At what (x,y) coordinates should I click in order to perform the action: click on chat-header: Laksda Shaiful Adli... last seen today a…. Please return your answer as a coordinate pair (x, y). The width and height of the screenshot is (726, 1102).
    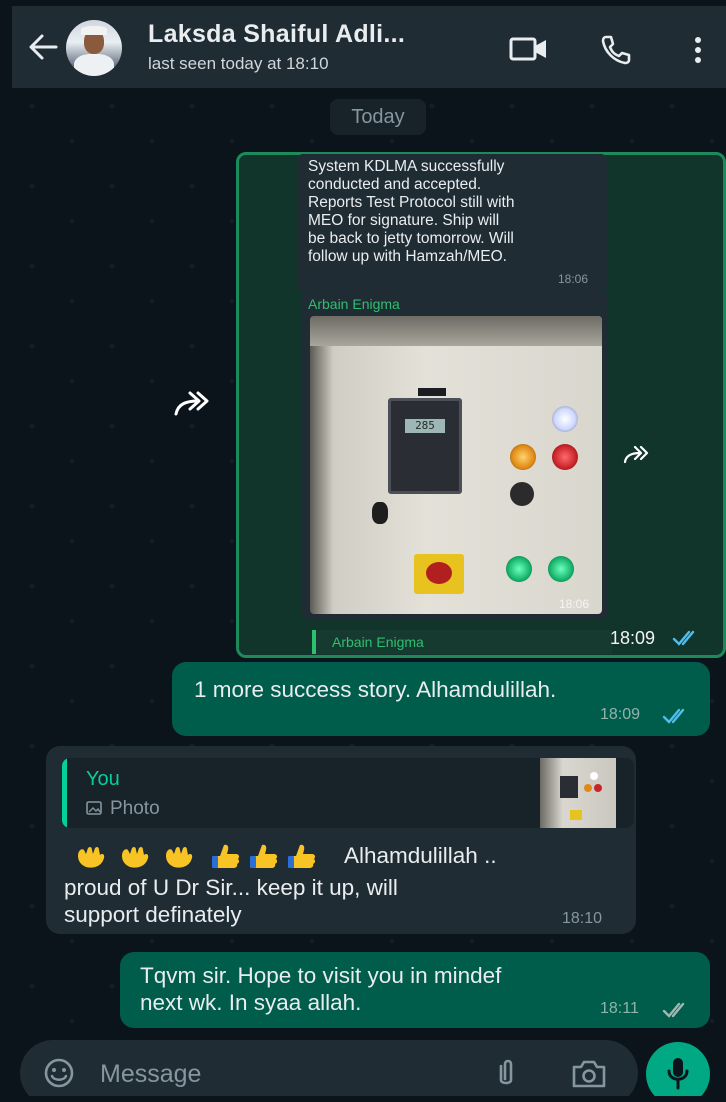
    Looking at the image, I should click on (369, 47).